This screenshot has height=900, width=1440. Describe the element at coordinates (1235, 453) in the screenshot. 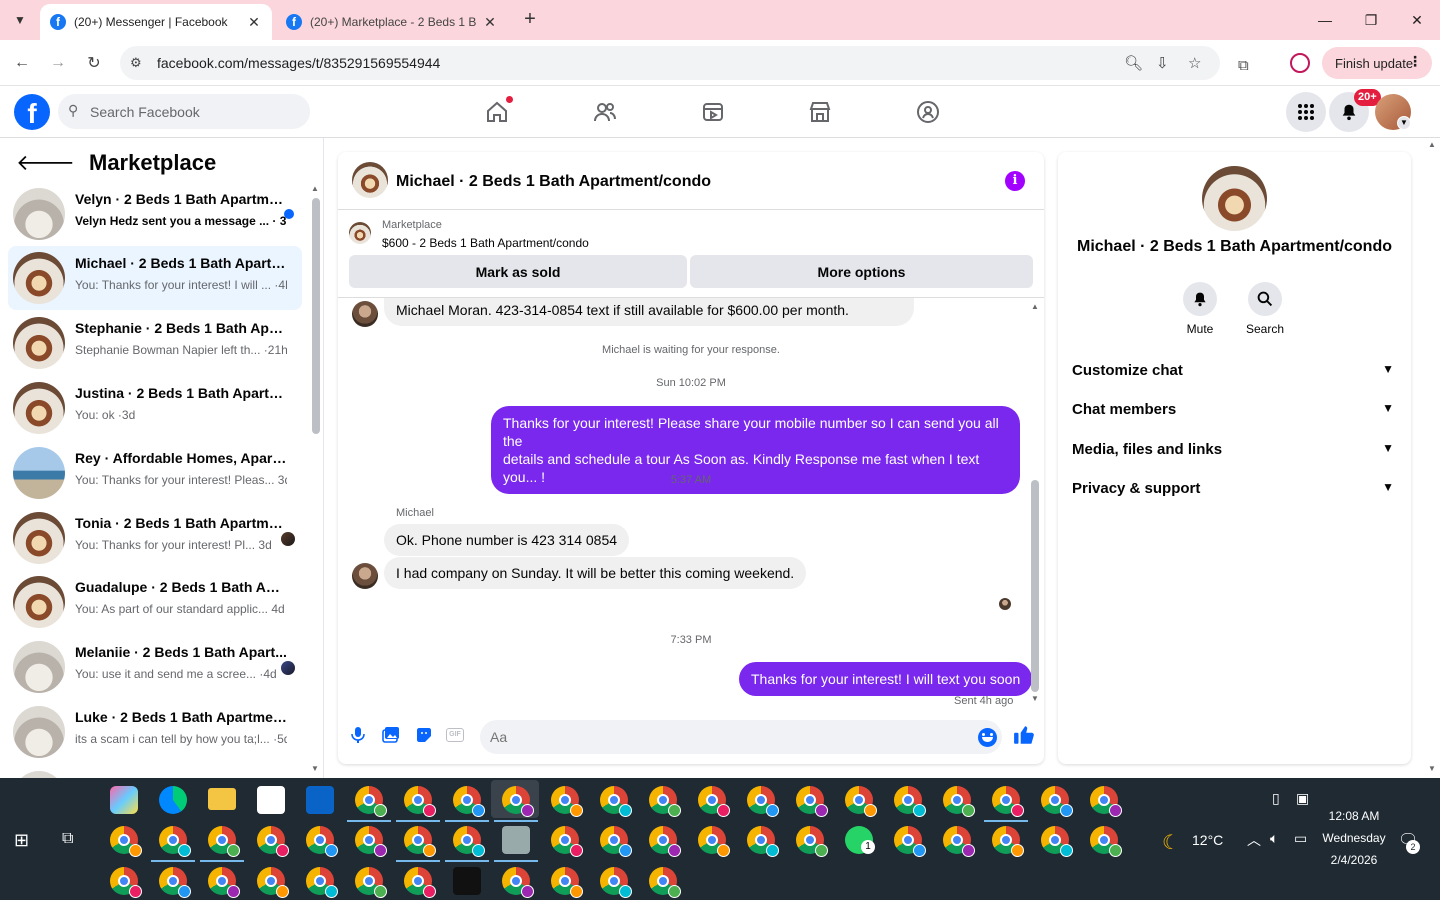

I see `media-files-links-section: Media, files and links ▼` at that location.